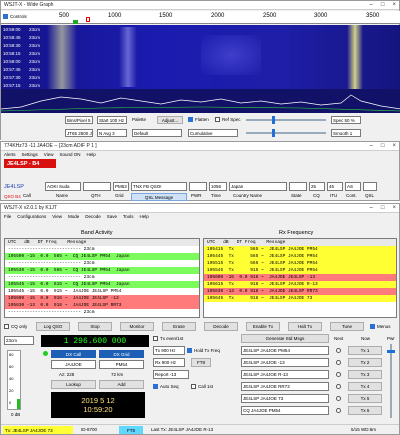 This screenshot has height=435, width=400. What do you see at coordinates (189, 351) in the screenshot?
I see `hold-tx-checkbox` at bounding box center [189, 351].